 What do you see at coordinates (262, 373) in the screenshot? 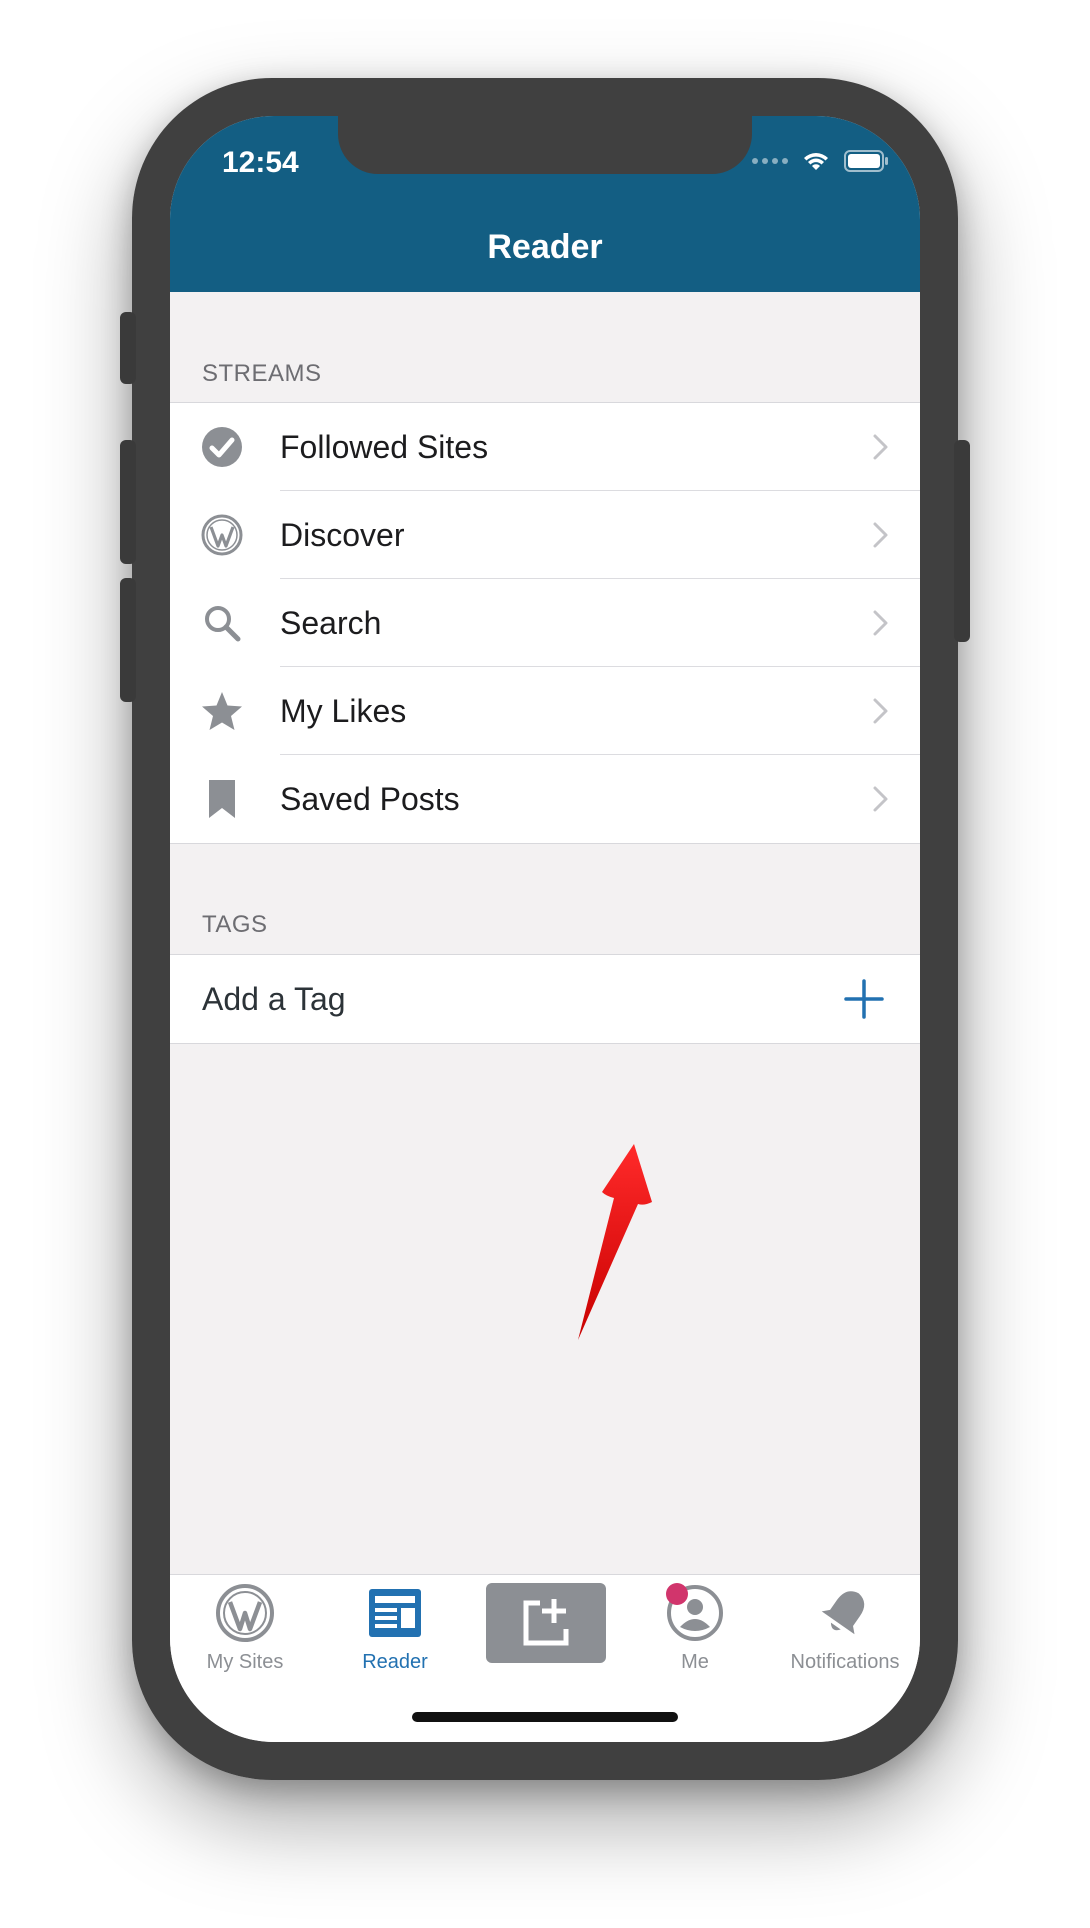
I see `streams-section-header: STREAMS` at bounding box center [262, 373].